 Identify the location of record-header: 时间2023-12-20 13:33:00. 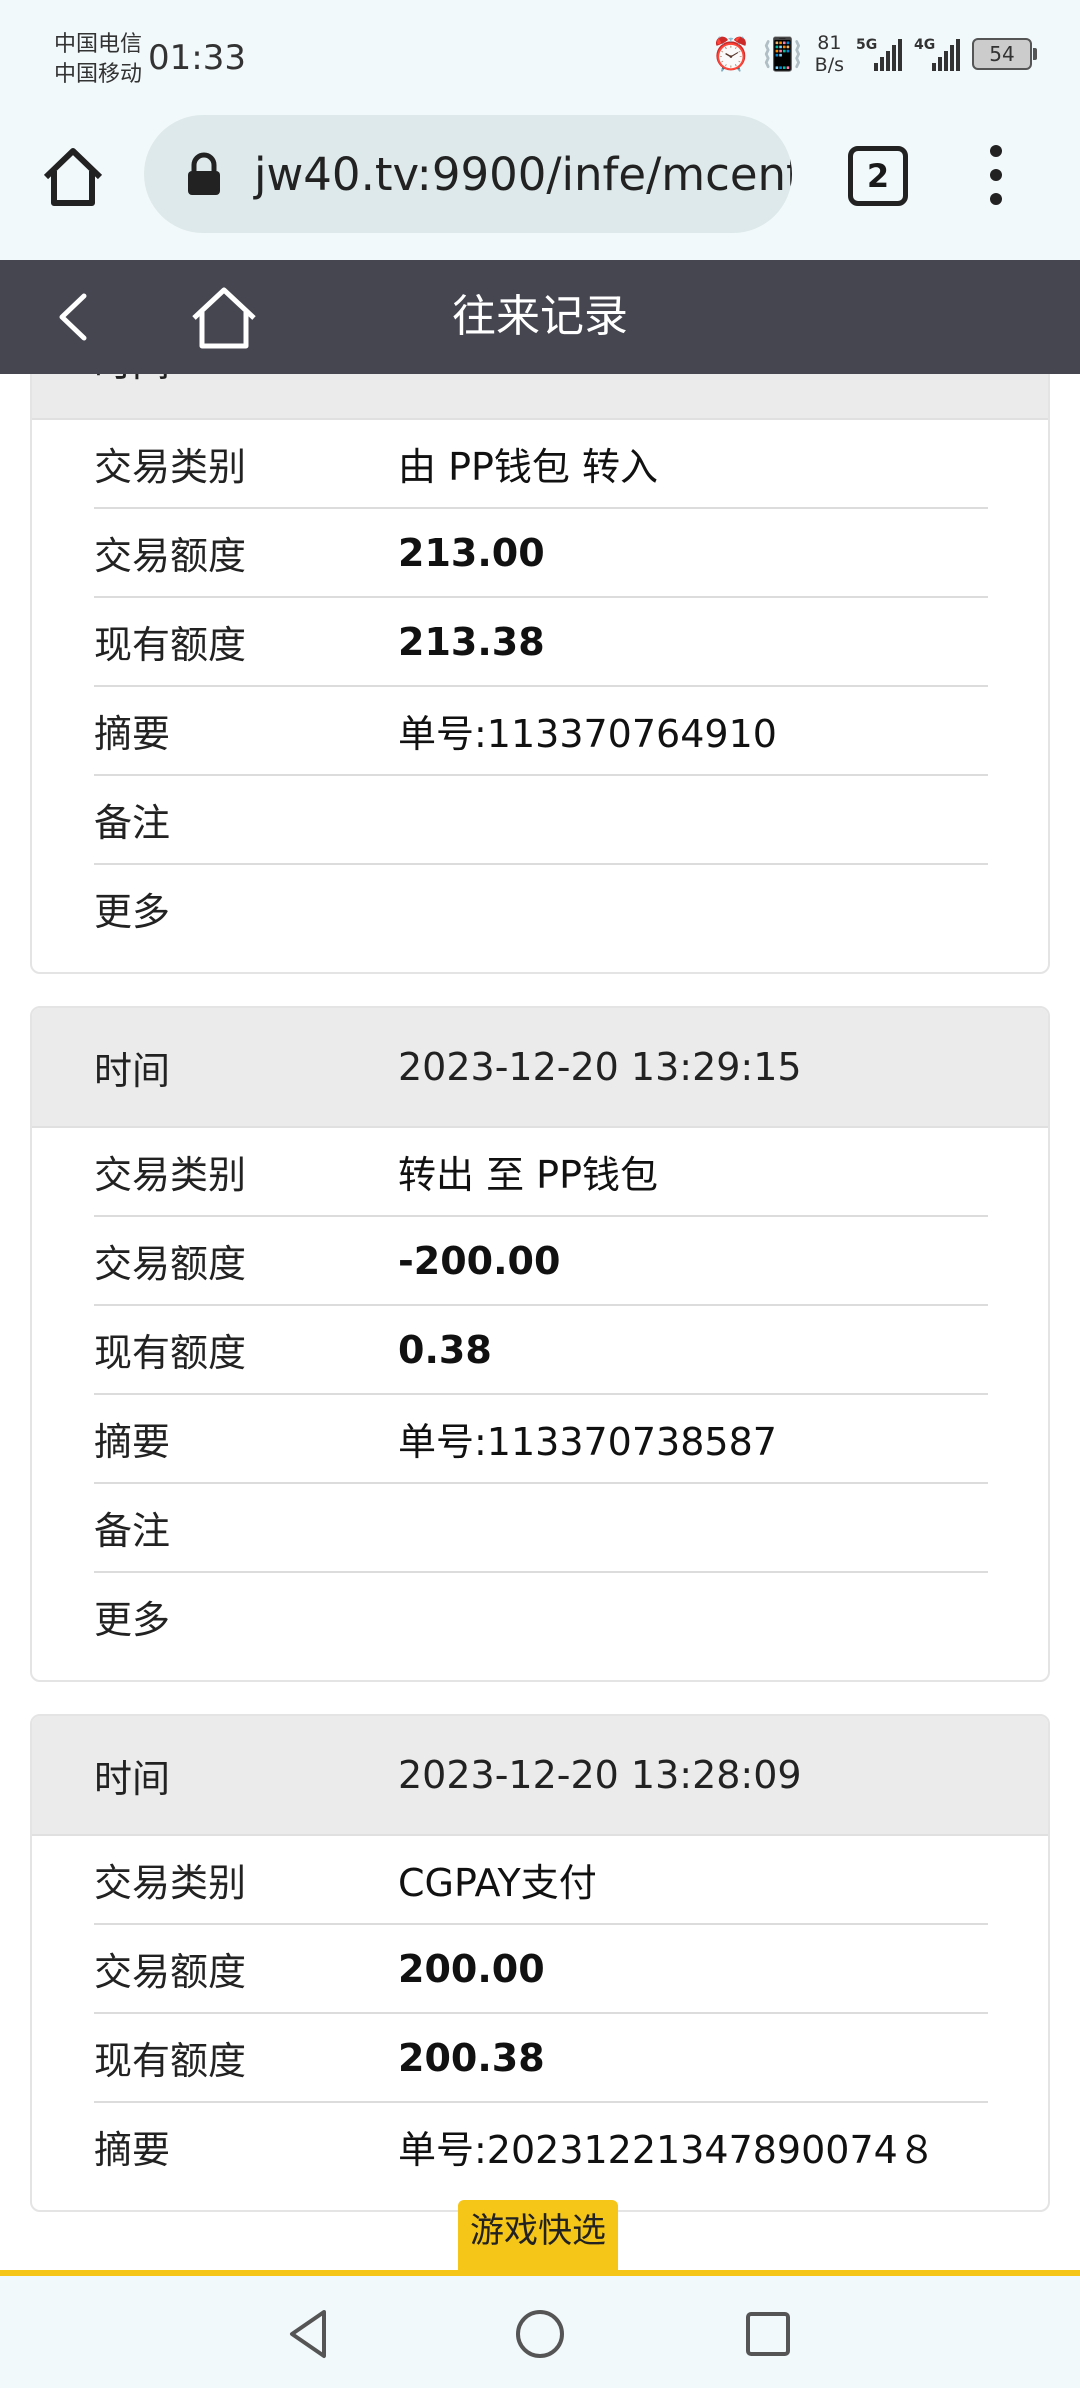
(540, 397).